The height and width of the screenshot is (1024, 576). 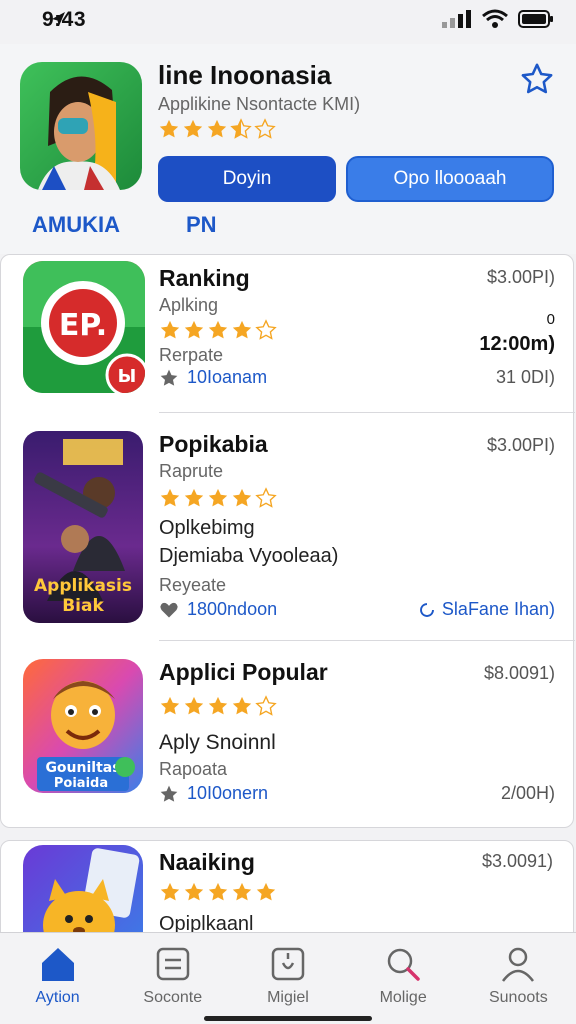 What do you see at coordinates (498, 609) in the screenshot?
I see `app-link-label: SlaFane Ihan)` at bounding box center [498, 609].